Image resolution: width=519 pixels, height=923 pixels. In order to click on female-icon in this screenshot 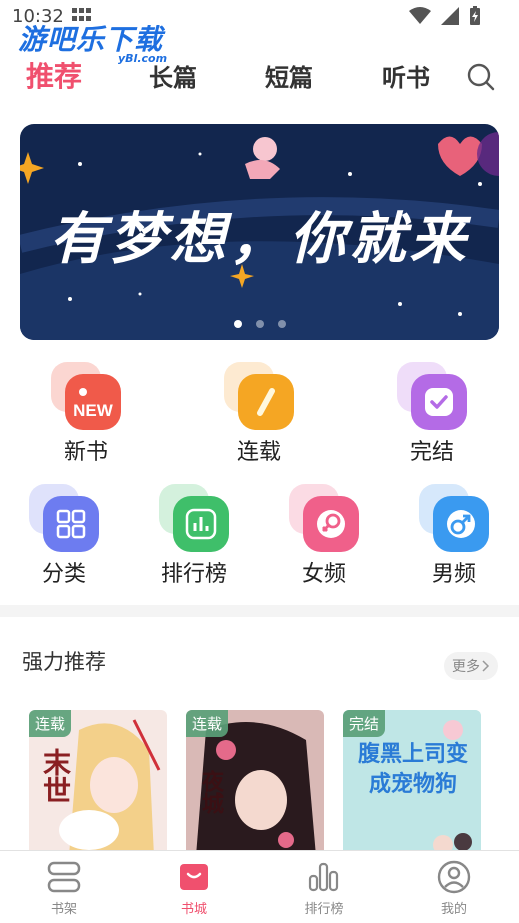, I will do `click(324, 519)`.